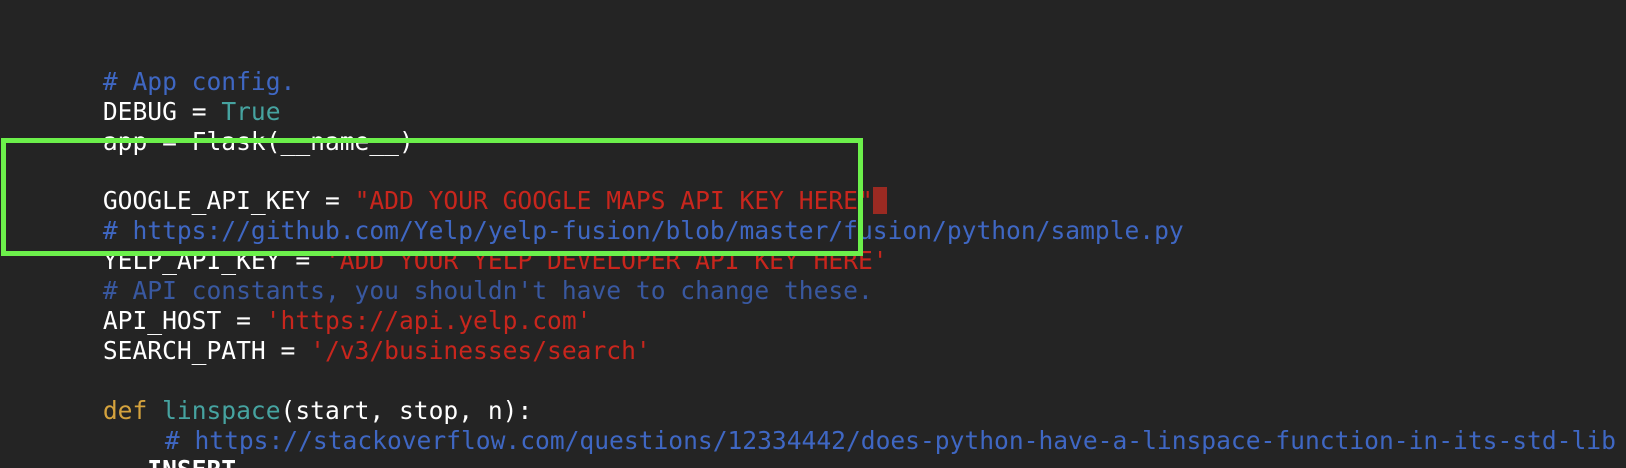 The image size is (1626, 468). I want to click on var-google-api-key: GOOGLE_API_KEY, so click(206, 201).